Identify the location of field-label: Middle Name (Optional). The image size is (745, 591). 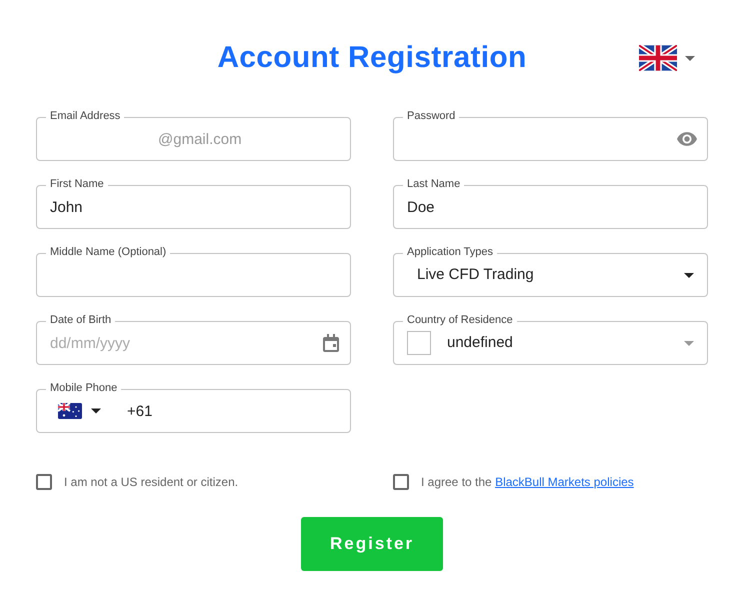
(108, 252).